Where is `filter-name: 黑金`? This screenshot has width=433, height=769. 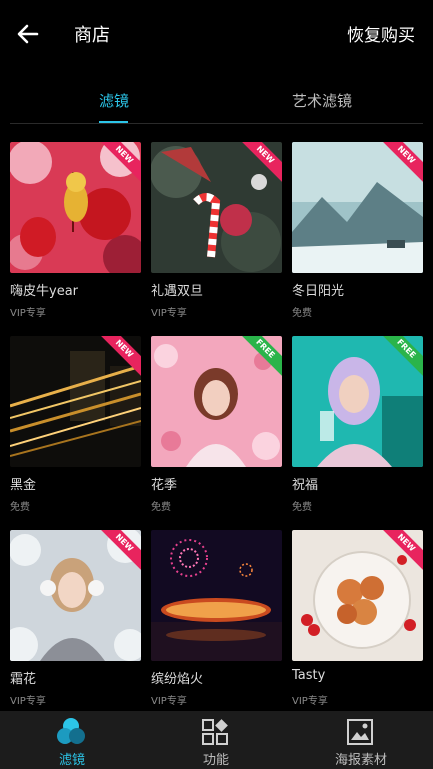
filter-name: 黑金 is located at coordinates (23, 485).